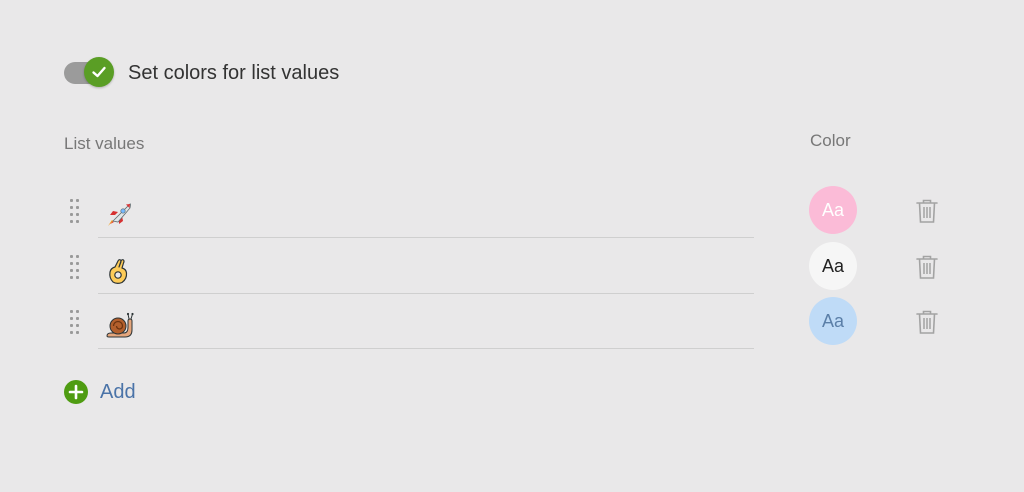  I want to click on set-colors-toggle, so click(89, 73).